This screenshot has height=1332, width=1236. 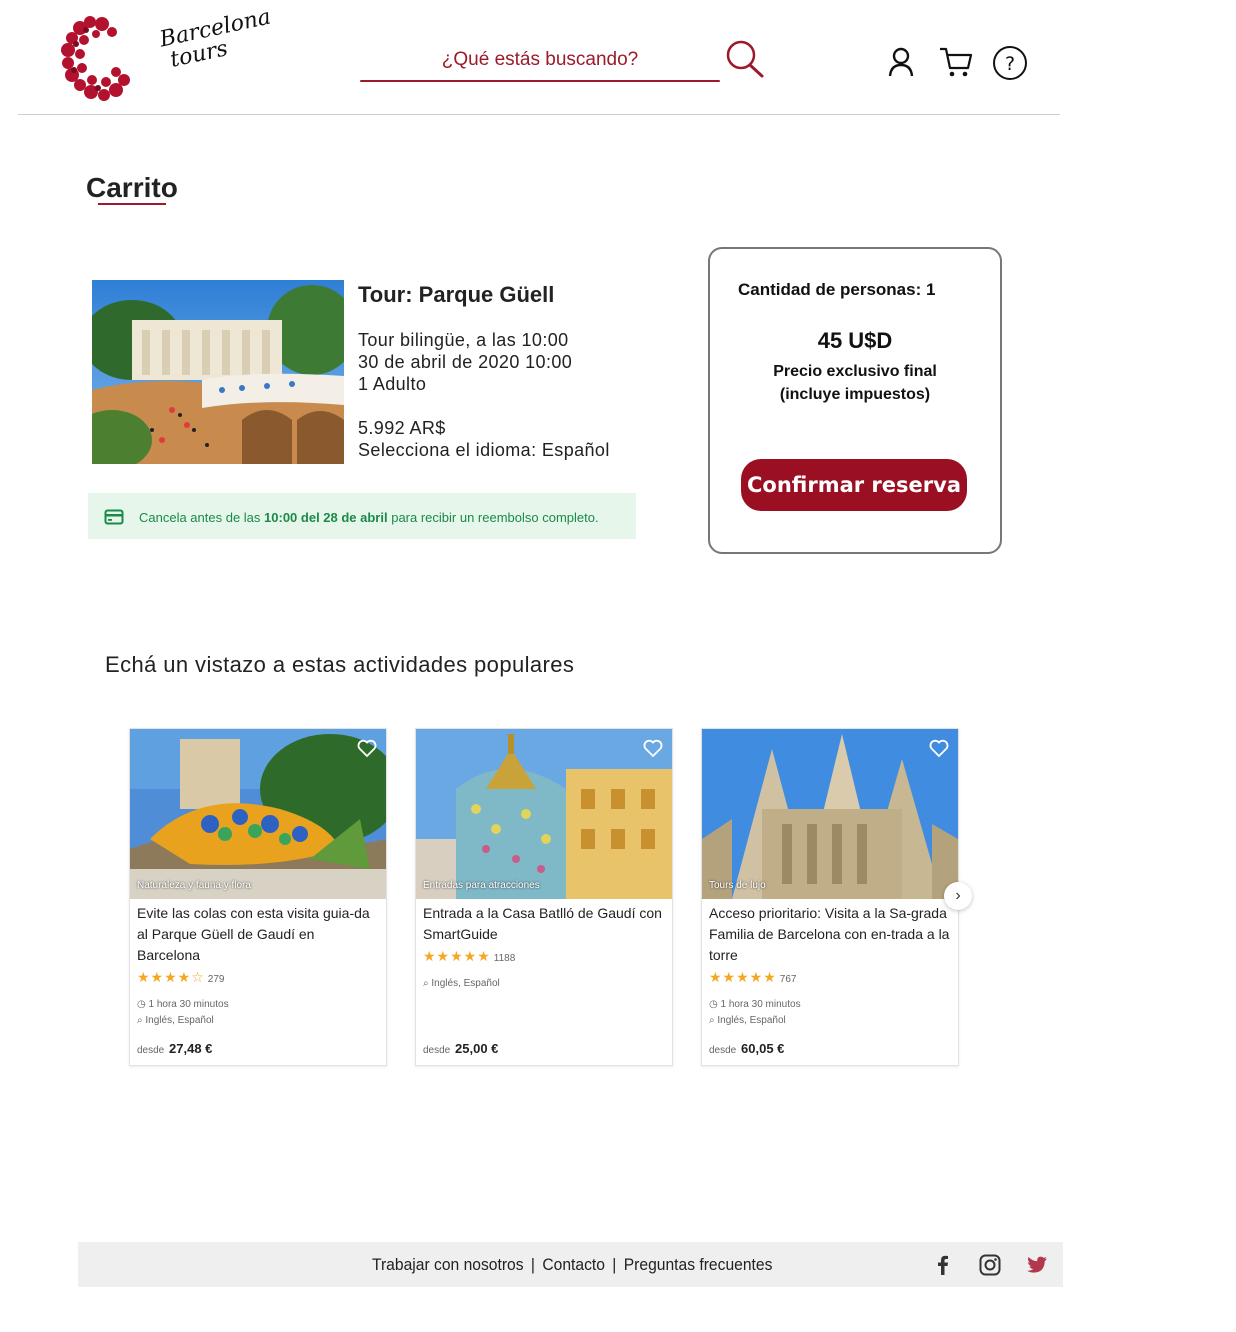 I want to click on instagram-icon, so click(x=990, y=1265).